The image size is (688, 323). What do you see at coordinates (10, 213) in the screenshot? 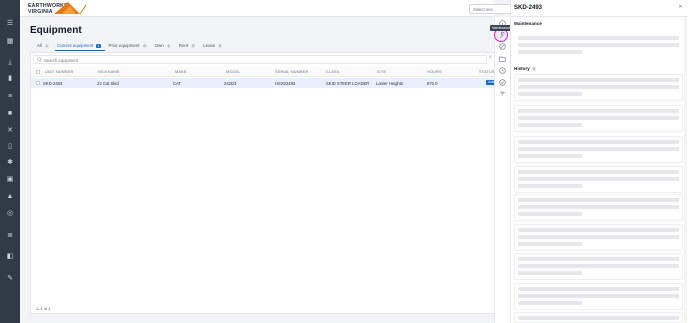
I see `info-circle-icon: ◎` at bounding box center [10, 213].